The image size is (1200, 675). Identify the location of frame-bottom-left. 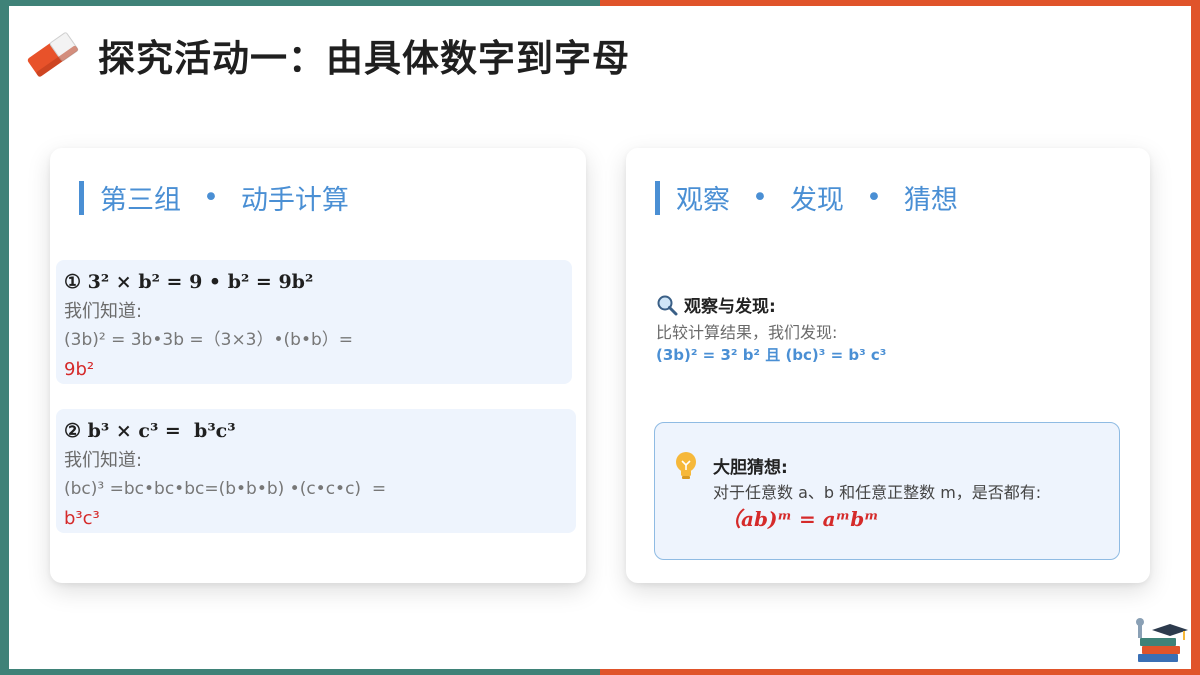
(300, 672).